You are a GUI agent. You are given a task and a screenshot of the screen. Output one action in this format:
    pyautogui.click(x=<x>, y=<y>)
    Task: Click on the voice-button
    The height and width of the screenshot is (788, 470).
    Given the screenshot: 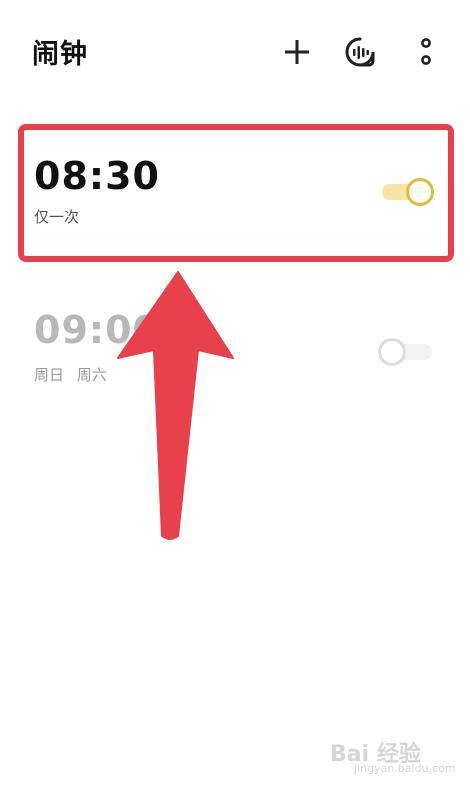 What is the action you would take?
    pyautogui.click(x=360, y=52)
    